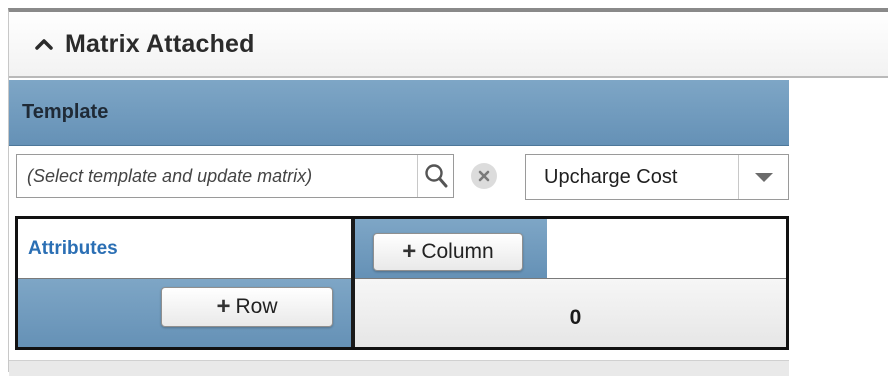  I want to click on template-label: Template, so click(65, 112).